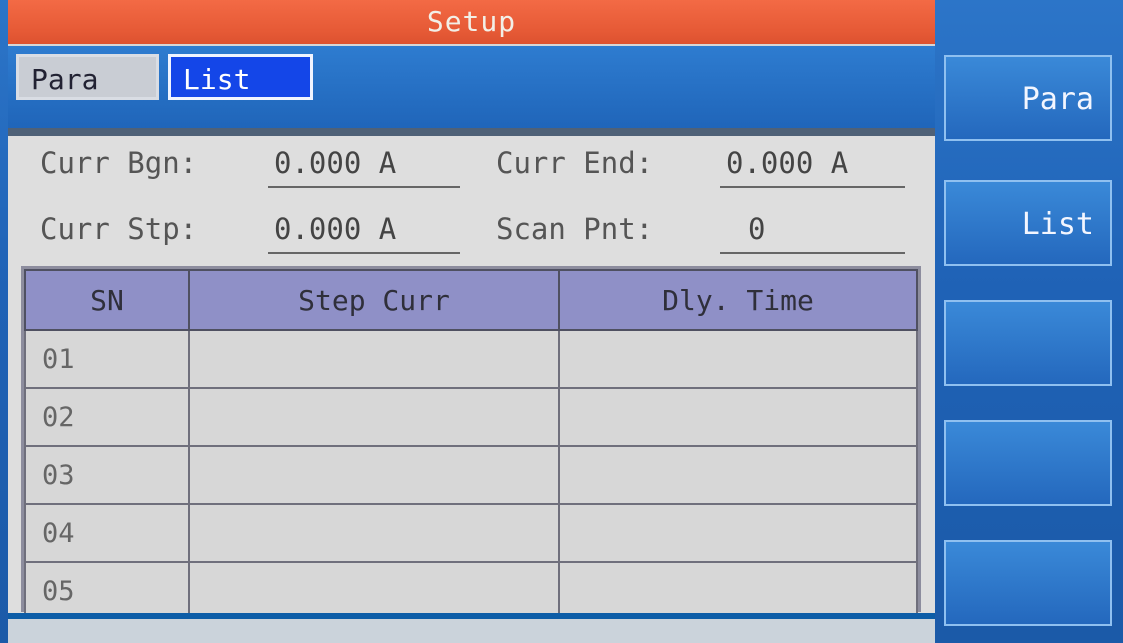 The height and width of the screenshot is (643, 1123). What do you see at coordinates (107, 475) in the screenshot?
I see `row-sn: 03` at bounding box center [107, 475].